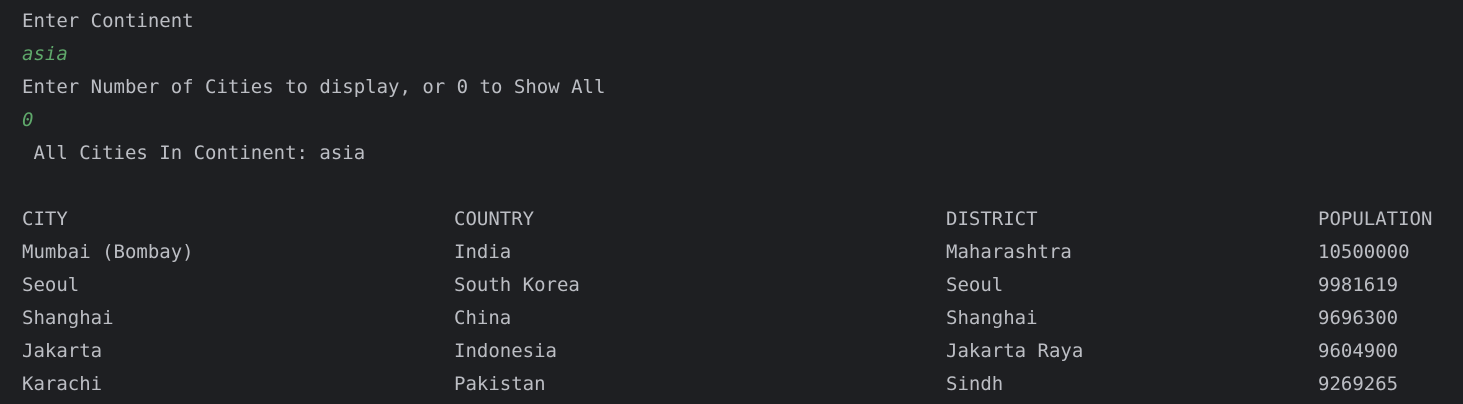  I want to click on cell-district: Jakarta Raya, so click(1015, 351).